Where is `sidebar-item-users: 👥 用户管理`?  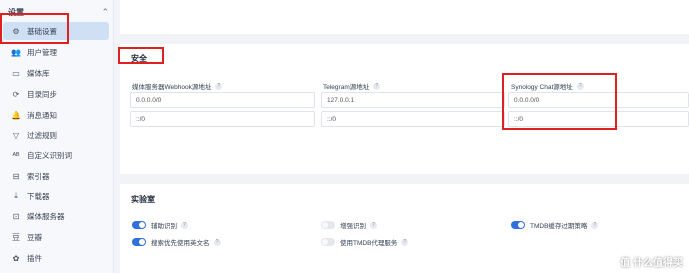 sidebar-item-users: 👥 用户管理 is located at coordinates (56, 52).